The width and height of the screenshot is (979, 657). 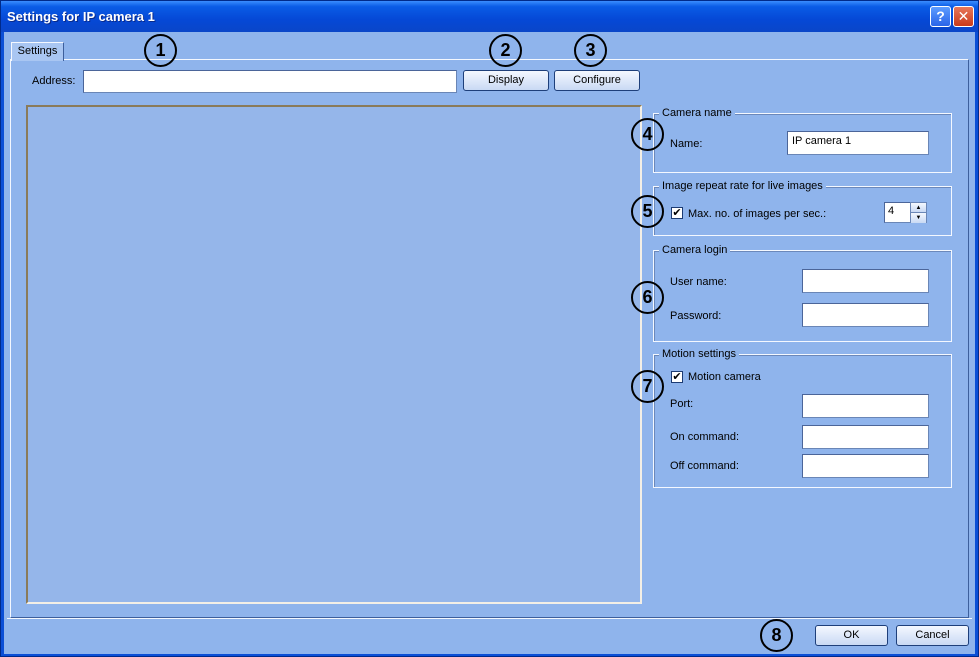 What do you see at coordinates (865, 406) in the screenshot?
I see `port-input` at bounding box center [865, 406].